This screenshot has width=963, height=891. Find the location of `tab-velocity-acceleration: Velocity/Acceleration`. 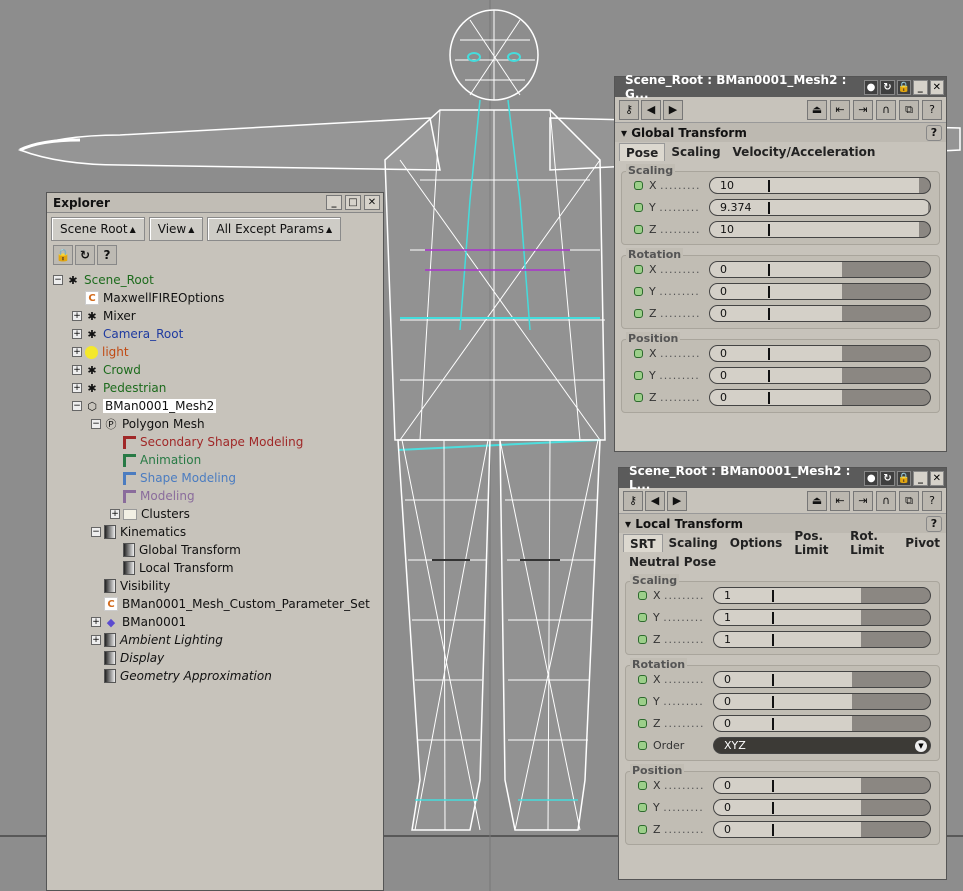

tab-velocity-acceleration: Velocity/Acceleration is located at coordinates (804, 152).